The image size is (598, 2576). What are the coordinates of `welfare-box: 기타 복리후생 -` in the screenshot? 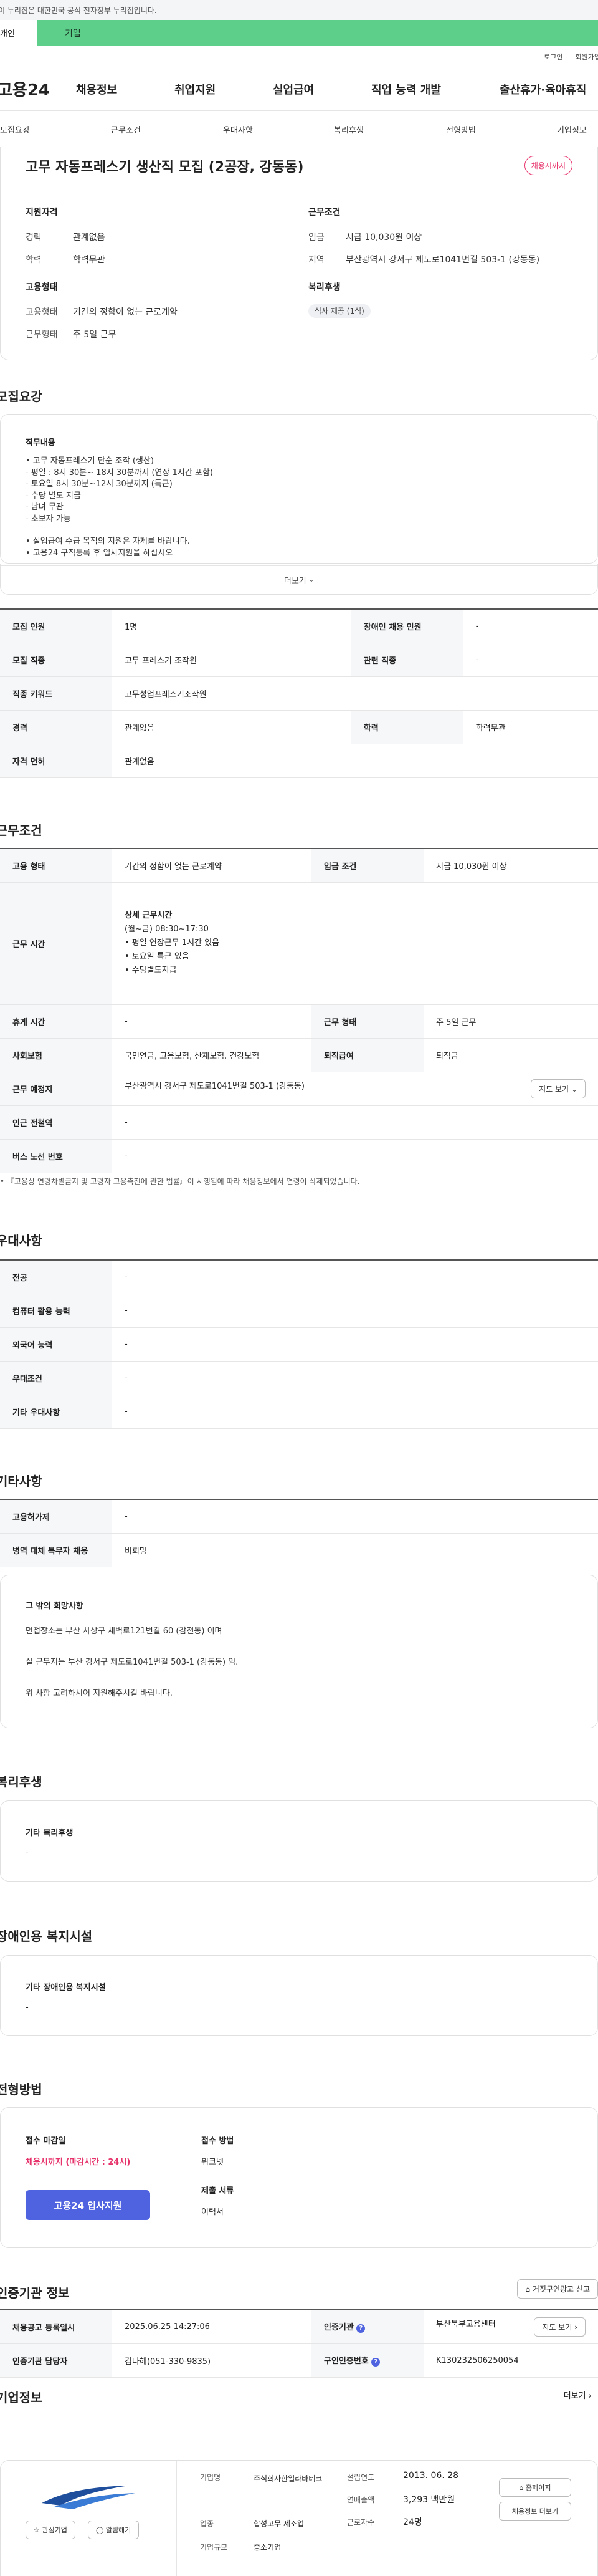 It's located at (299, 1841).